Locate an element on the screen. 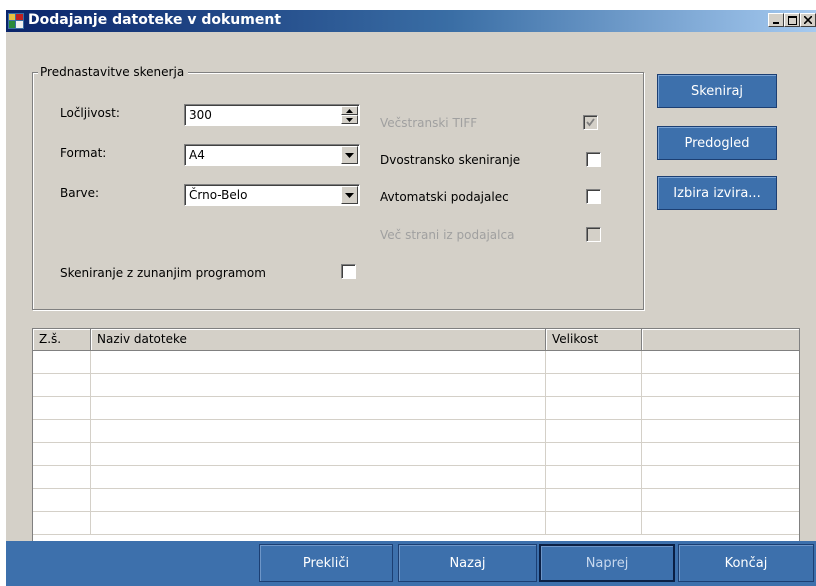 The image size is (816, 586). multipage-tiff-checkbox is located at coordinates (590, 122).